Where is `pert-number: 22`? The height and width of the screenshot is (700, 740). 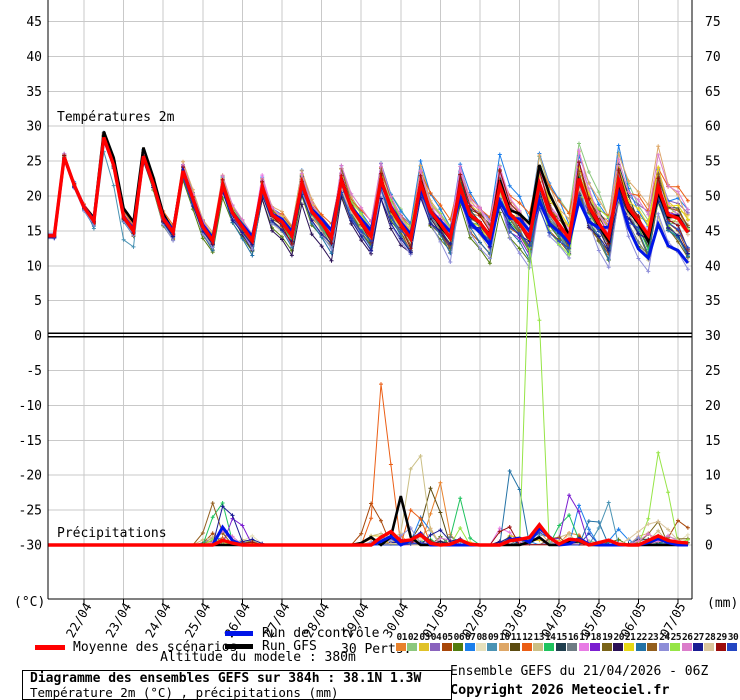
pert-number: 22 is located at coordinates (641, 637).